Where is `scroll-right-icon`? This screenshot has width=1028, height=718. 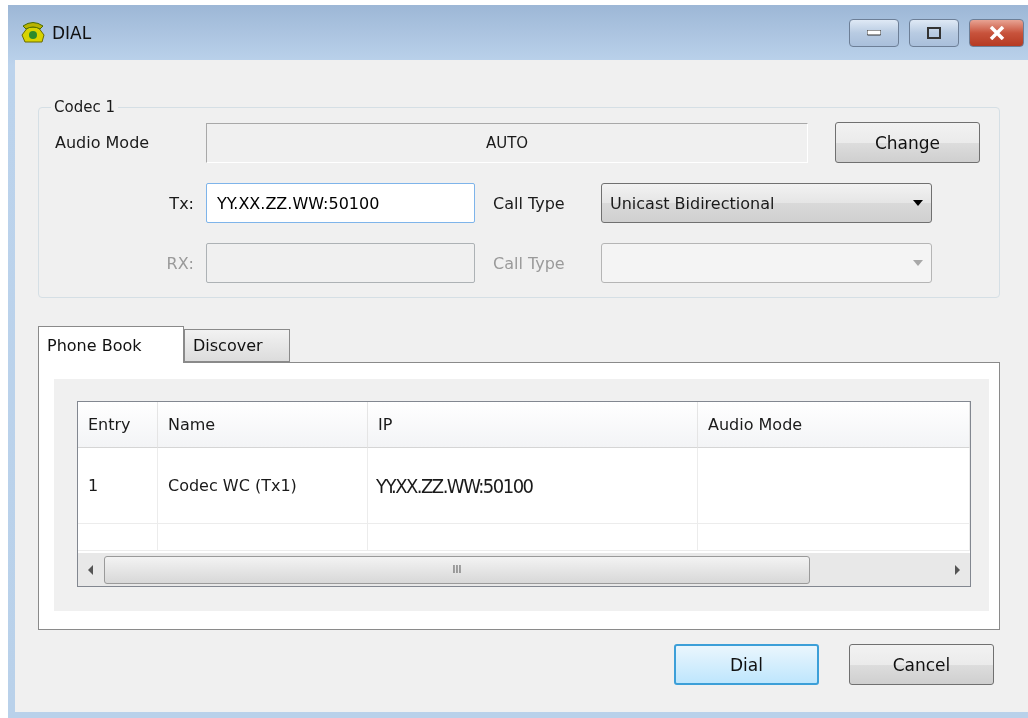 scroll-right-icon is located at coordinates (957, 569).